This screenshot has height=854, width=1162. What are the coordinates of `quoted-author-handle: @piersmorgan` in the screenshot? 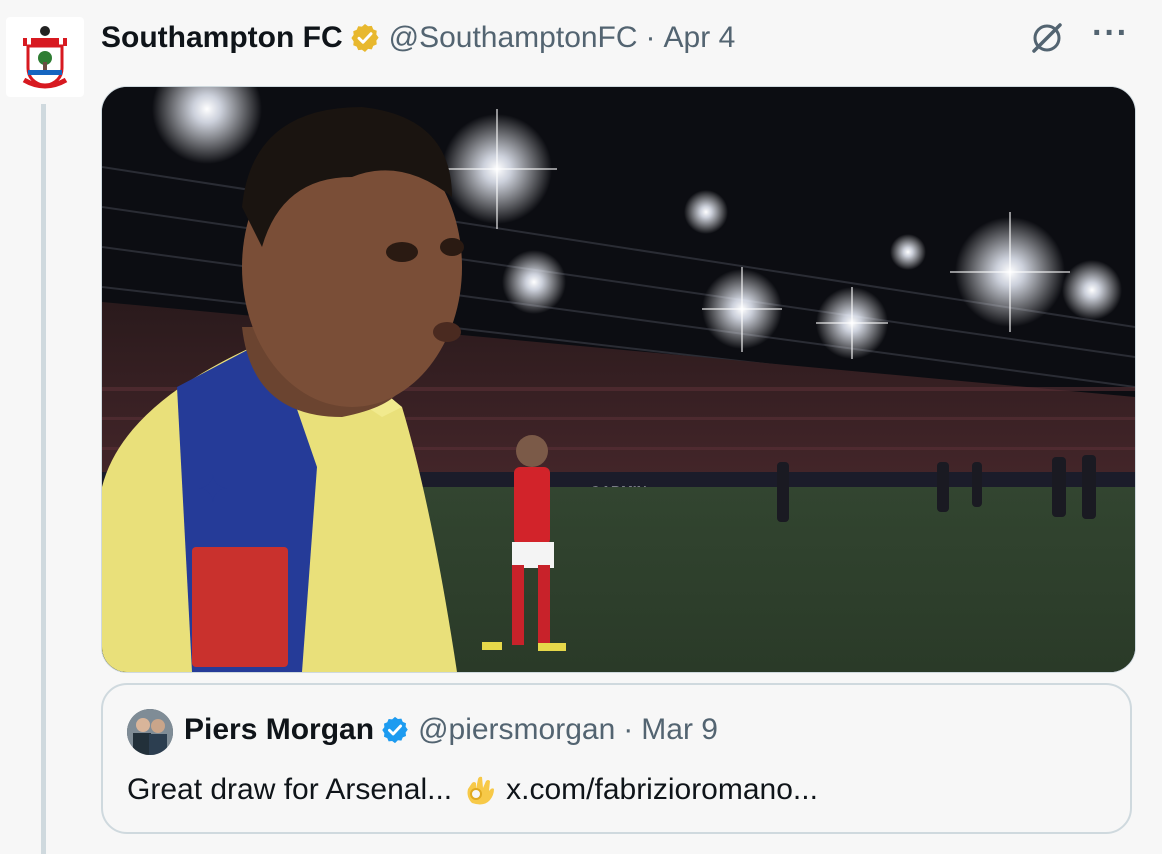 It's located at (517, 729).